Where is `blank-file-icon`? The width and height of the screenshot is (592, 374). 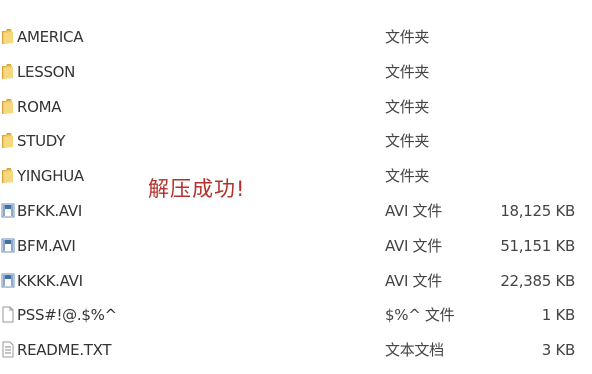 blank-file-icon is located at coordinates (8, 314).